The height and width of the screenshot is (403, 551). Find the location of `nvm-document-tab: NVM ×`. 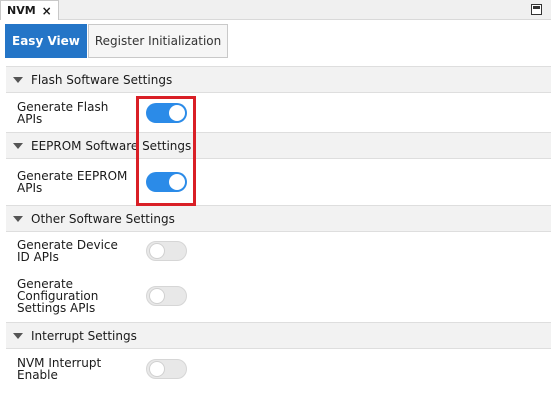

nvm-document-tab: NVM × is located at coordinates (29, 10).